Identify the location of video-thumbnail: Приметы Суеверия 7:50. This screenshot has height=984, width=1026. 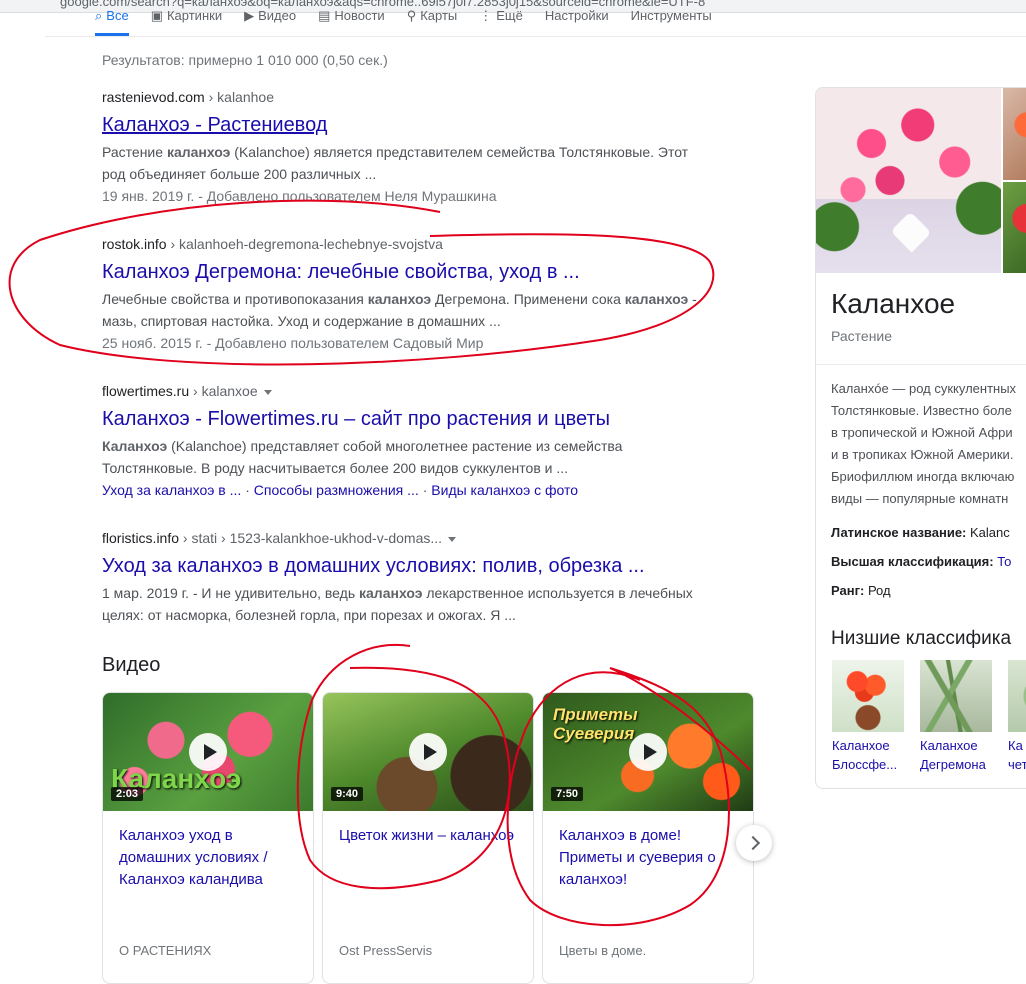
(648, 752).